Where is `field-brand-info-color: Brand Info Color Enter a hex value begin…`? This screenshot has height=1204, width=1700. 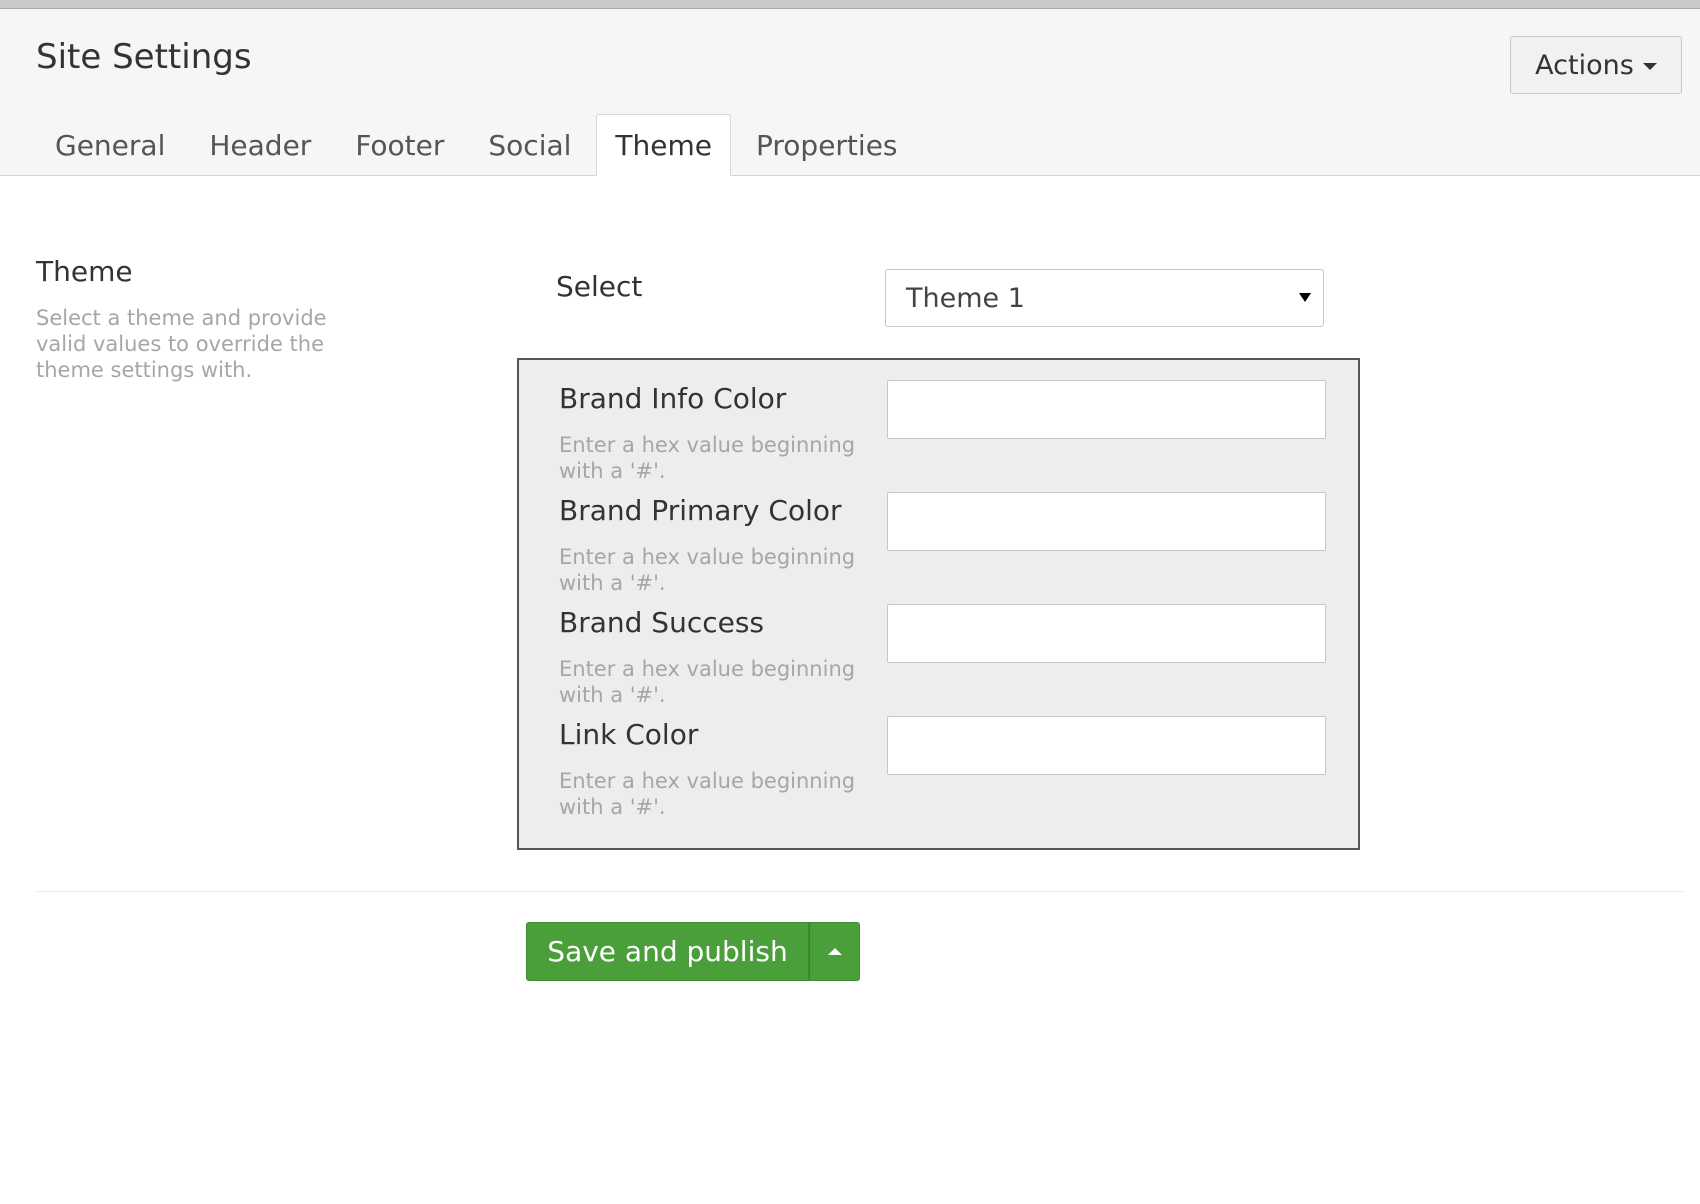
field-brand-info-color: Brand Info Color Enter a hex value begin… is located at coordinates (949, 421).